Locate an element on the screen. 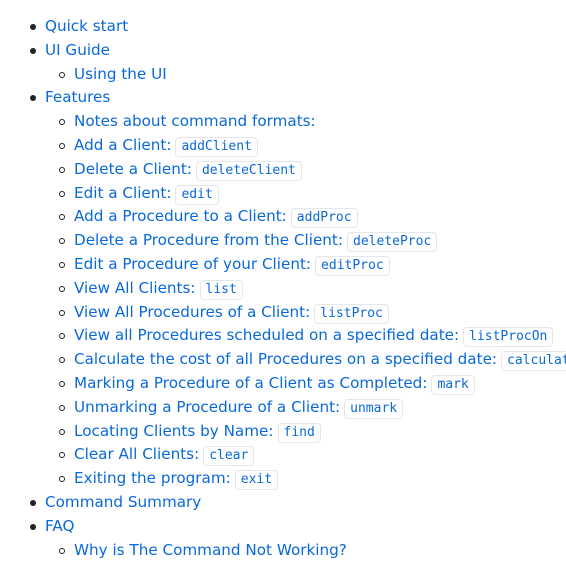  toc-item-unmark: Unmarking a Procedure of a Client: unmark is located at coordinates (283, 408).